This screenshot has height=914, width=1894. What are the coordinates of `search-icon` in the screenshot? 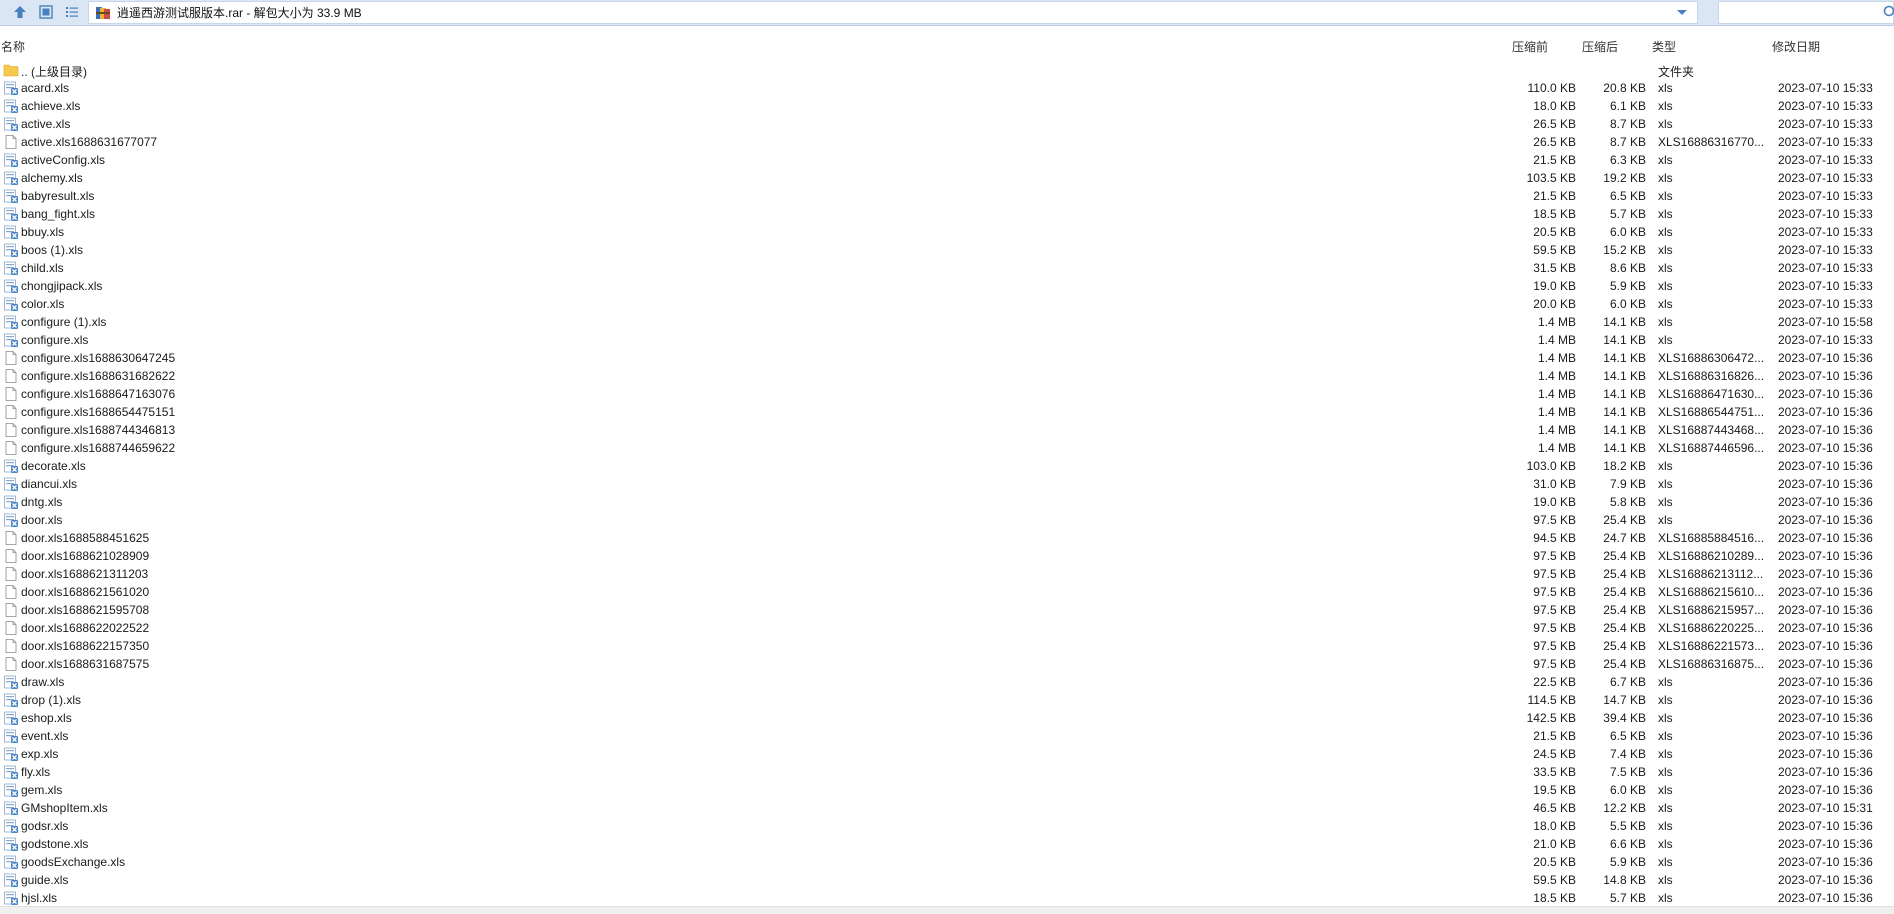 It's located at (1888, 12).